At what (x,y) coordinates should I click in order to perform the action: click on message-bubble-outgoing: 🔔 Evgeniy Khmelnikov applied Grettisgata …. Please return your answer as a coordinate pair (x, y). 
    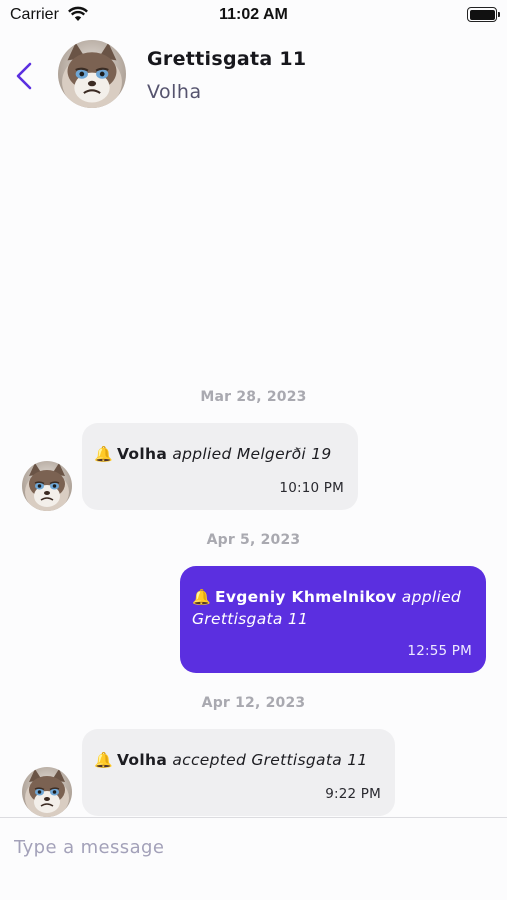
    Looking at the image, I should click on (333, 619).